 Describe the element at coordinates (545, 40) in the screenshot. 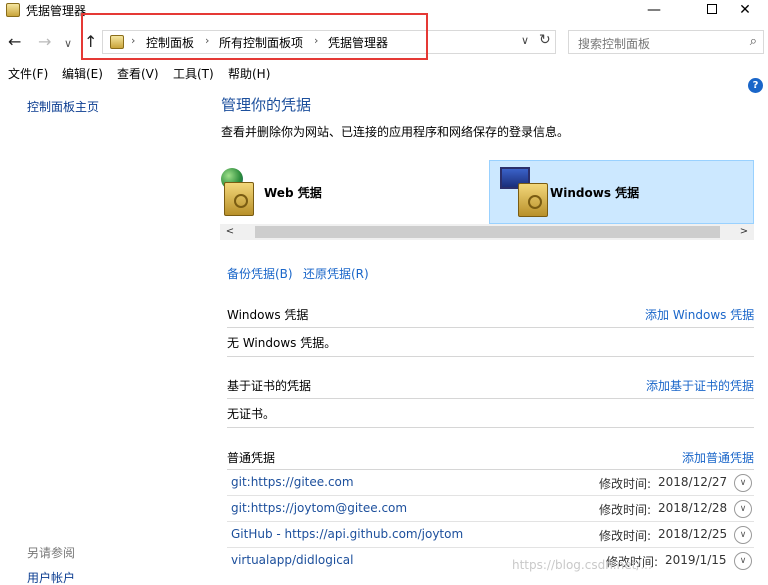

I see `refresh-button: ↻` at that location.